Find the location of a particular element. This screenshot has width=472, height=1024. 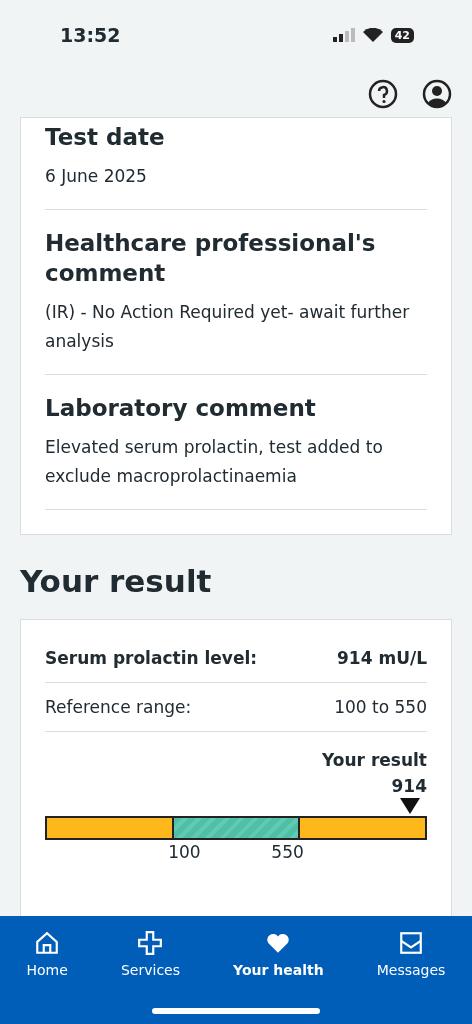

row-label: Reference range: is located at coordinates (118, 707).